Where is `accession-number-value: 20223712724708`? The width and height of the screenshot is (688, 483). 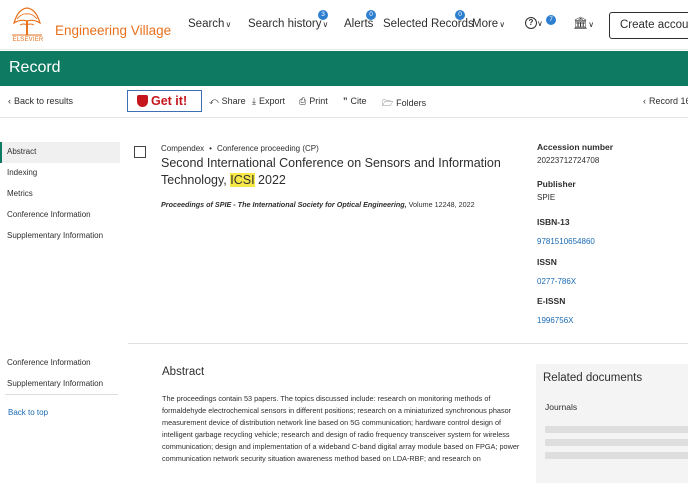 accession-number-value: 20223712724708 is located at coordinates (568, 160).